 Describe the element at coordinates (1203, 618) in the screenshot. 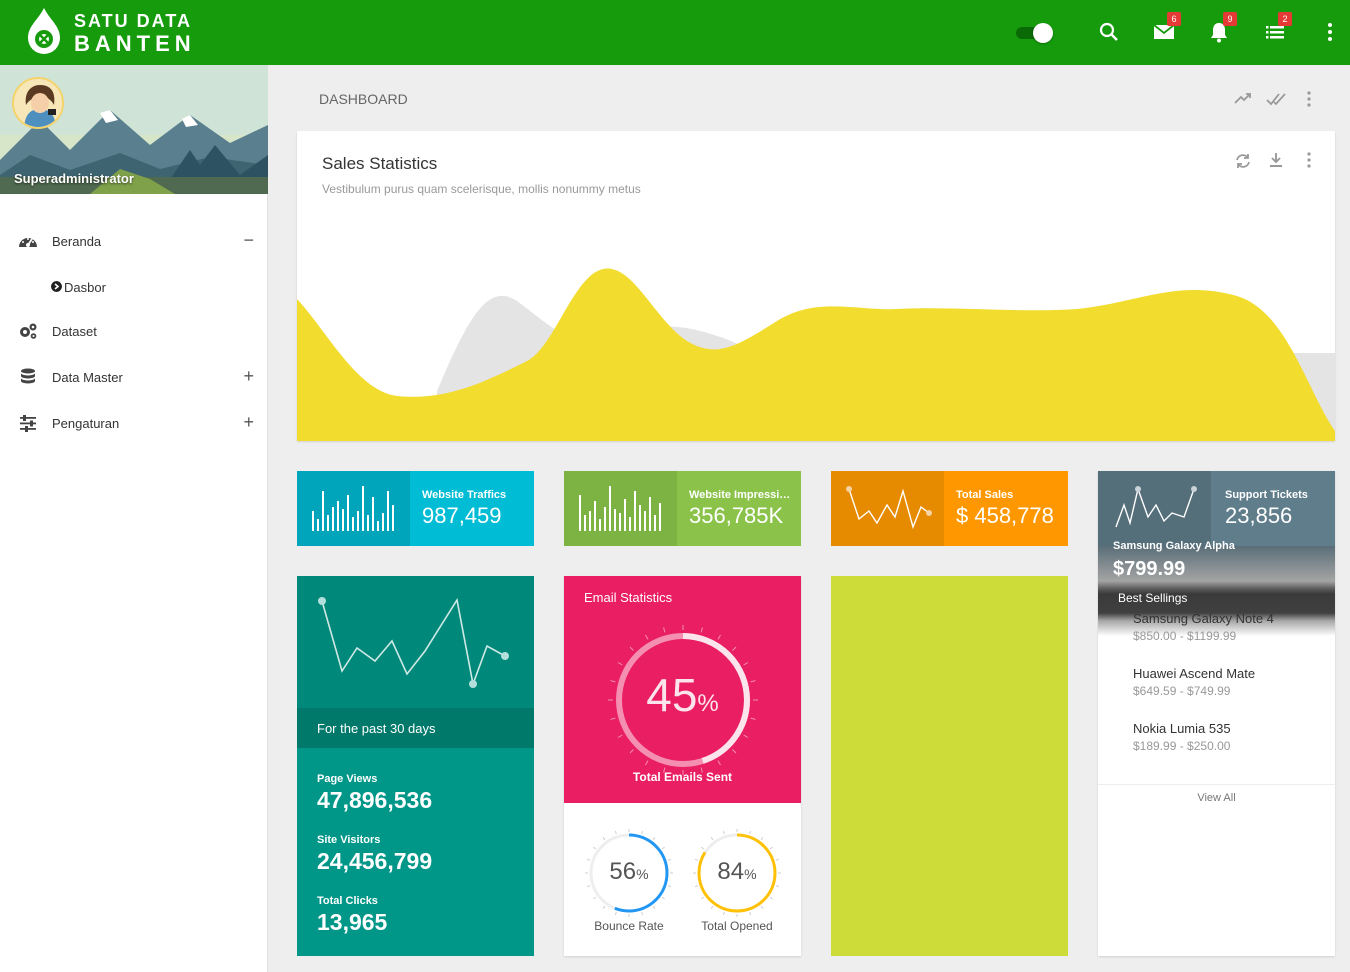

I see `product-name: Samsung Galaxy Note 4` at that location.